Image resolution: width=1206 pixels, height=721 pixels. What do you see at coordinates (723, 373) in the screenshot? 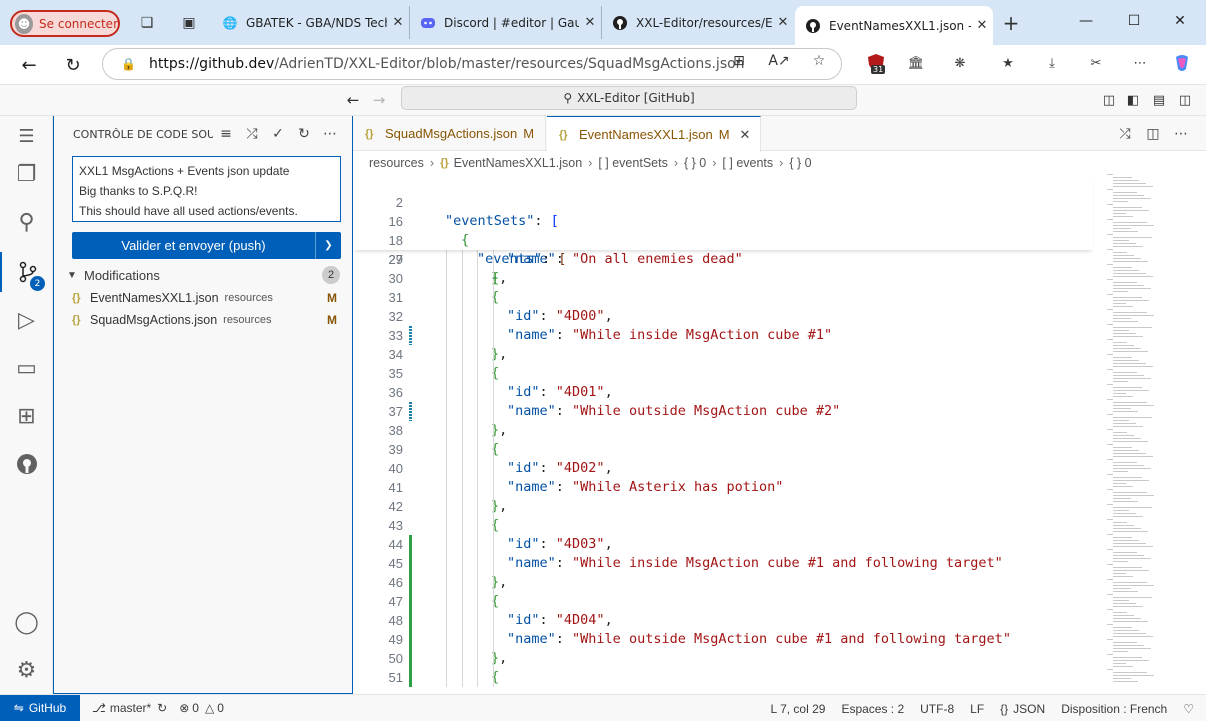
I see `code-line: 35{` at bounding box center [723, 373].